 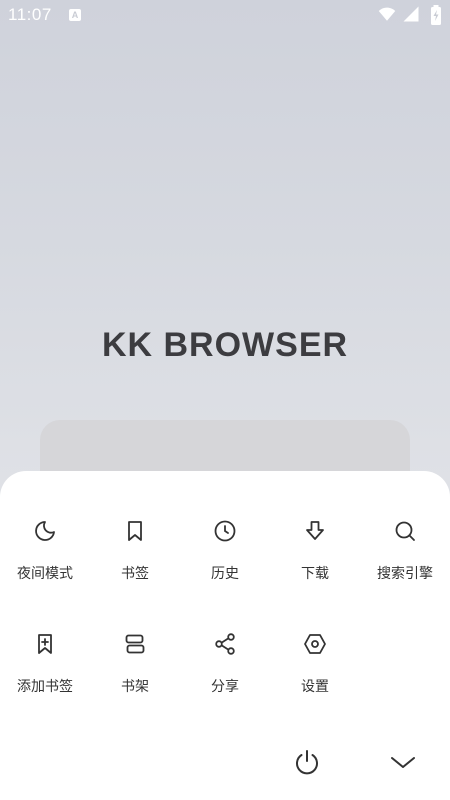 I want to click on menu-label: 夜间模式, so click(x=45, y=574).